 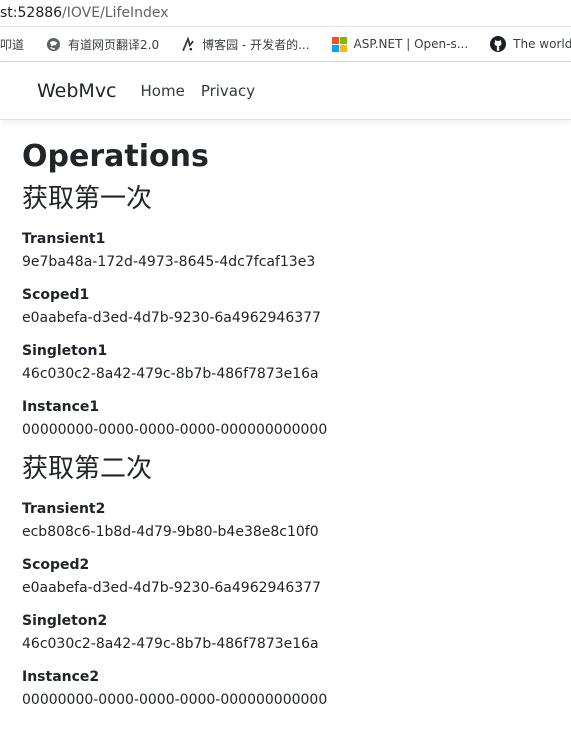 I want to click on section-heading-second: 获取第二次, so click(x=87, y=469).